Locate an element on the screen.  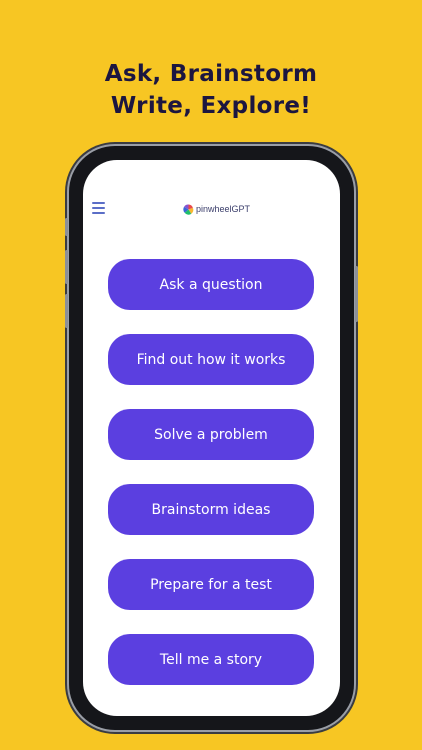
pinwheel-logo-icon is located at coordinates (188, 209).